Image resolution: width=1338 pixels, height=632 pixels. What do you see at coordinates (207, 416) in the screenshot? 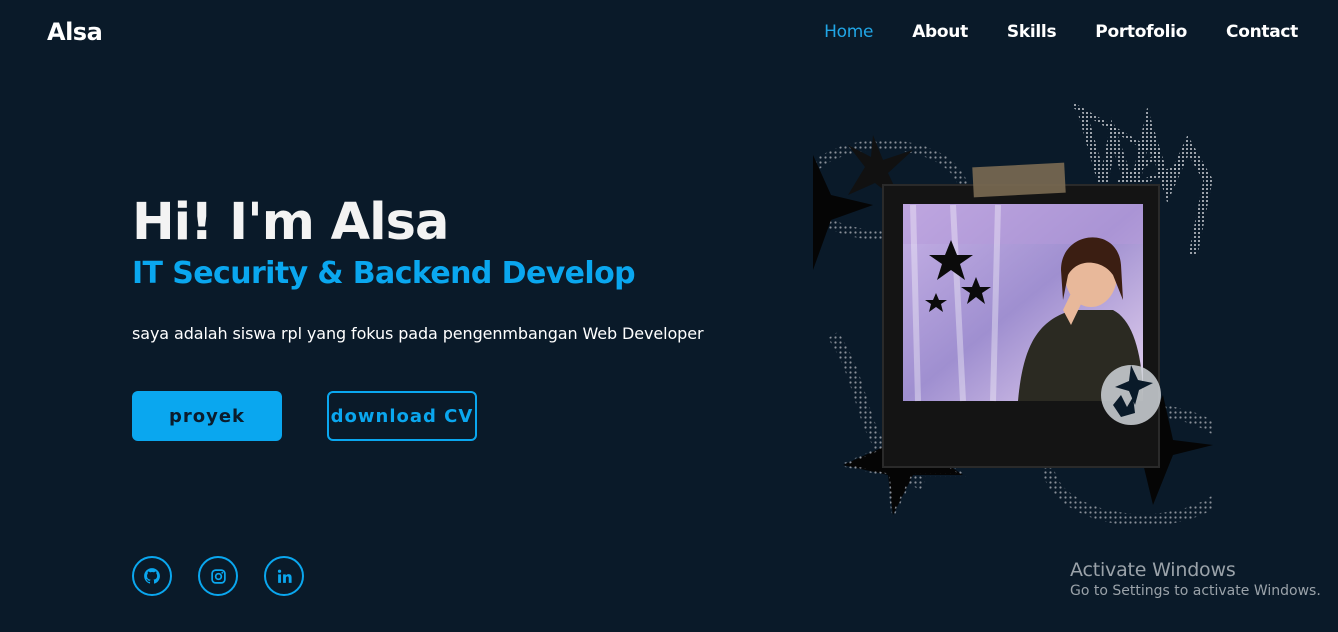
I see `proyek-button: proyek` at bounding box center [207, 416].